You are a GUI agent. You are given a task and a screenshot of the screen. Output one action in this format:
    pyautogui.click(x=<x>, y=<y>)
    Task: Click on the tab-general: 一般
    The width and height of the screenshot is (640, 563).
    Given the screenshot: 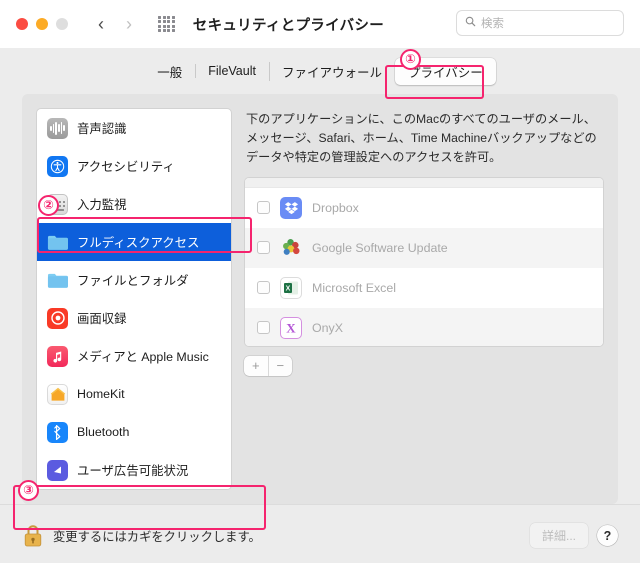 What is the action you would take?
    pyautogui.click(x=169, y=71)
    